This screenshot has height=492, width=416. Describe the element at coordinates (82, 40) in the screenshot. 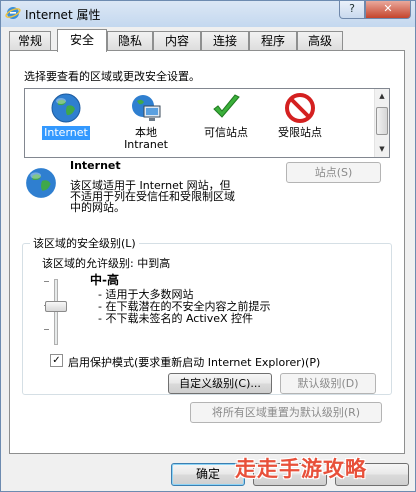

I see `tab-security: 安全` at that location.